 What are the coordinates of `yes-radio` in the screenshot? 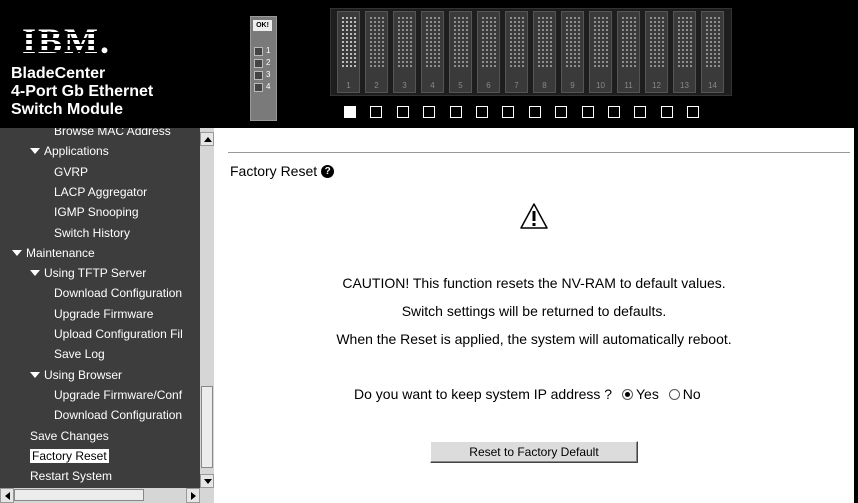 It's located at (627, 394).